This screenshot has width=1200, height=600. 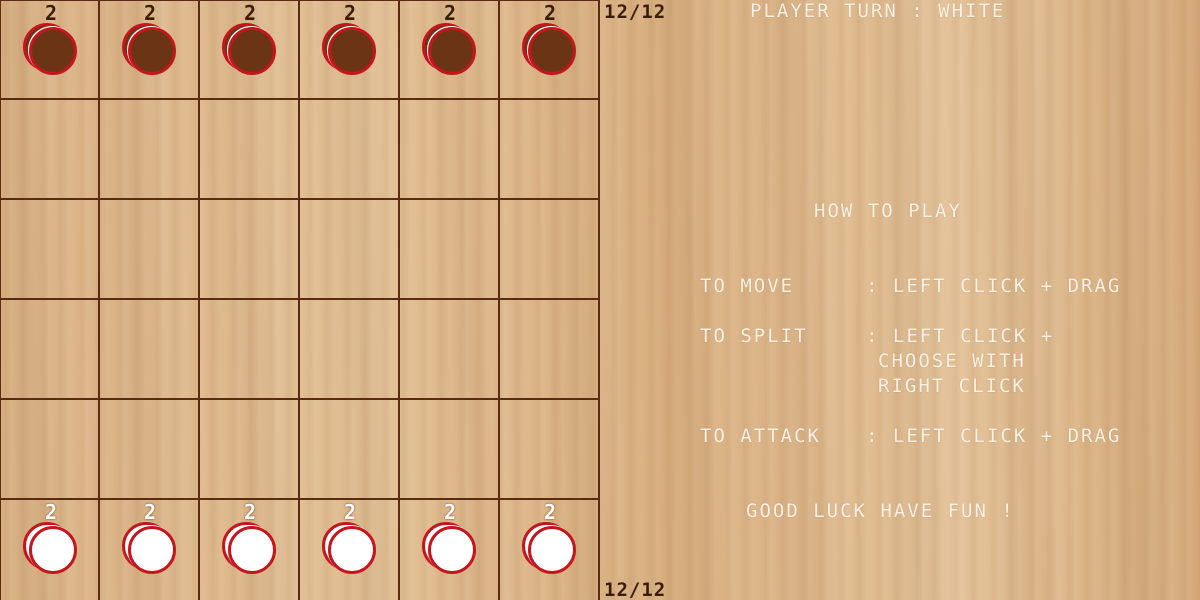 I want to click on player-turn-indicator: PLAYER TURN : WHITE, so click(x=878, y=11).